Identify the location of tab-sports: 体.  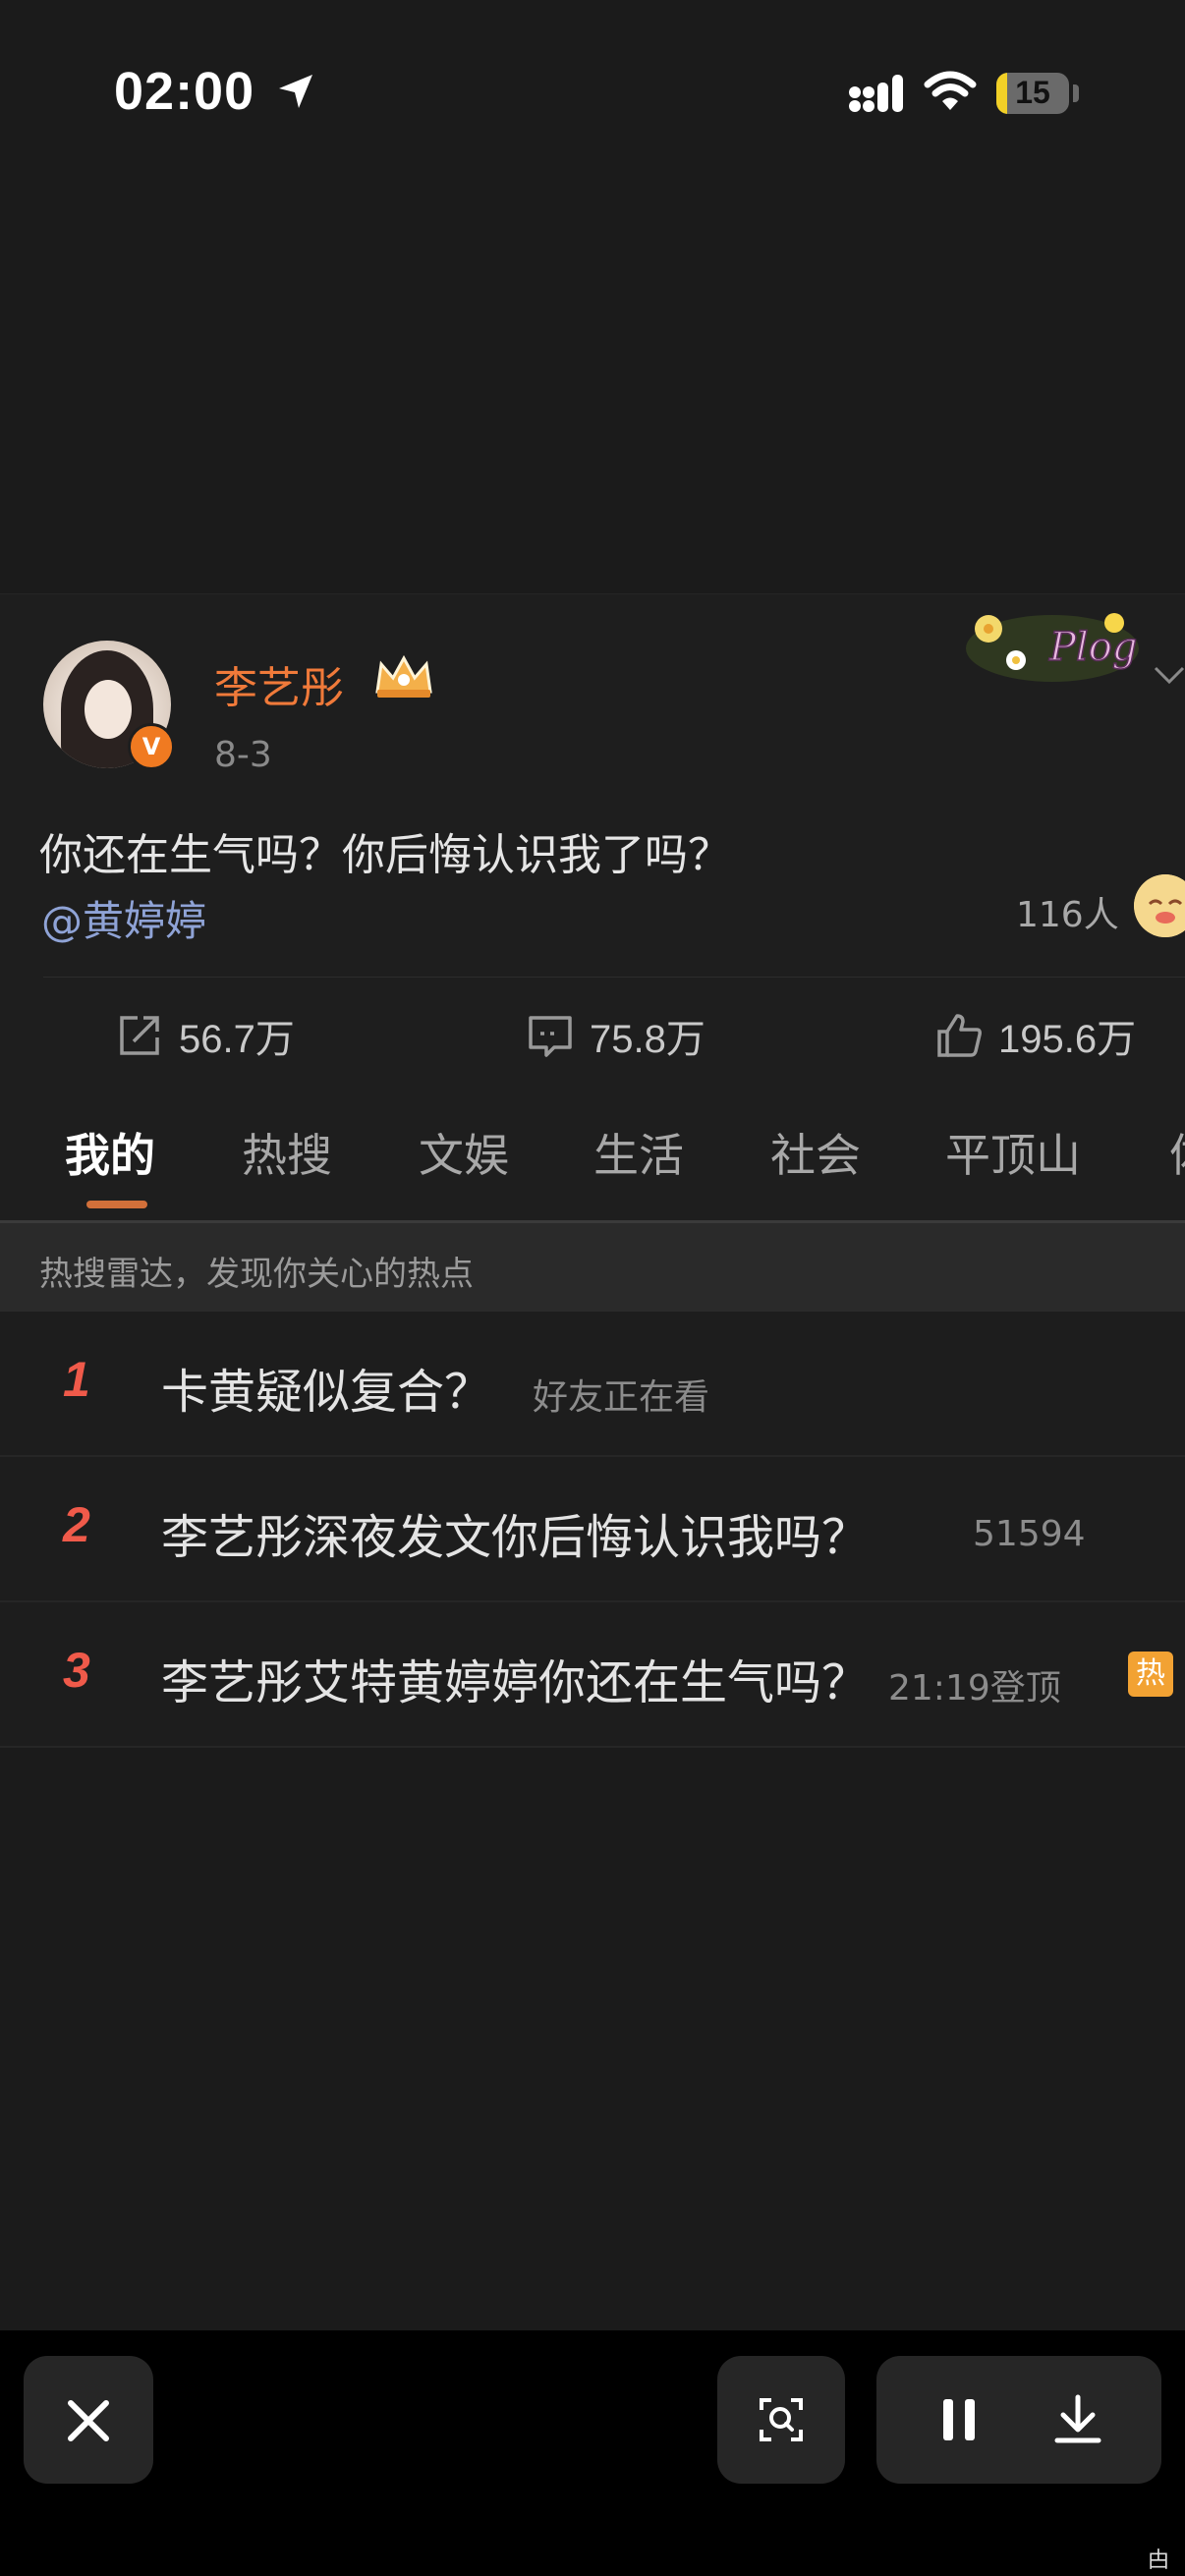
(1177, 1152).